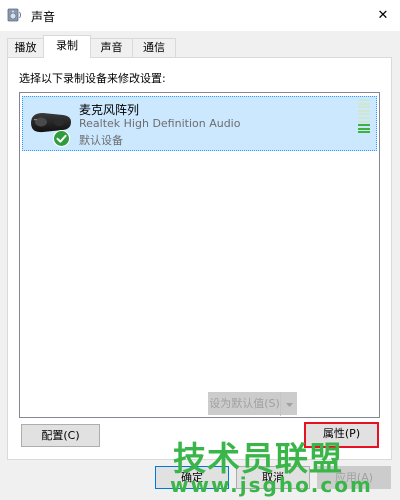 The image size is (400, 500). What do you see at coordinates (160, 123) in the screenshot?
I see `device-driver: Realtek High Definition Audio` at bounding box center [160, 123].